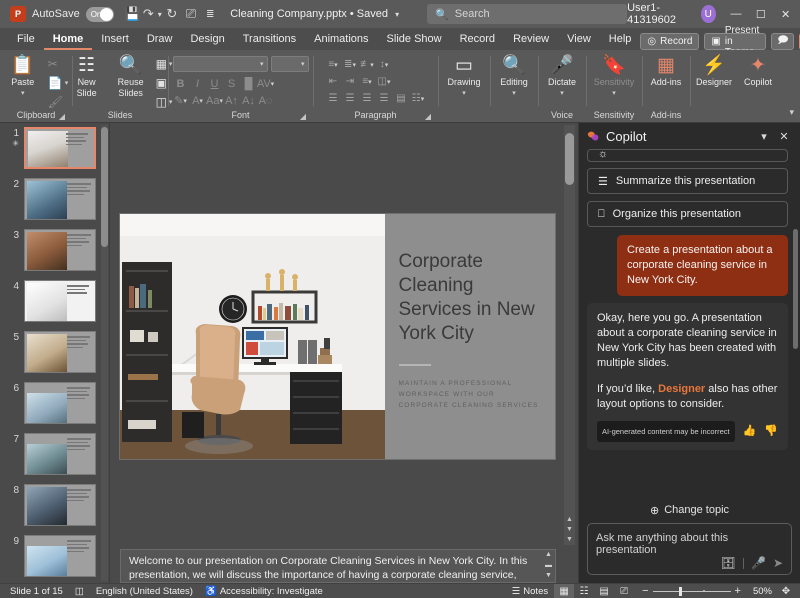  I want to click on list-level-button: ≢ ▾, so click(367, 64).